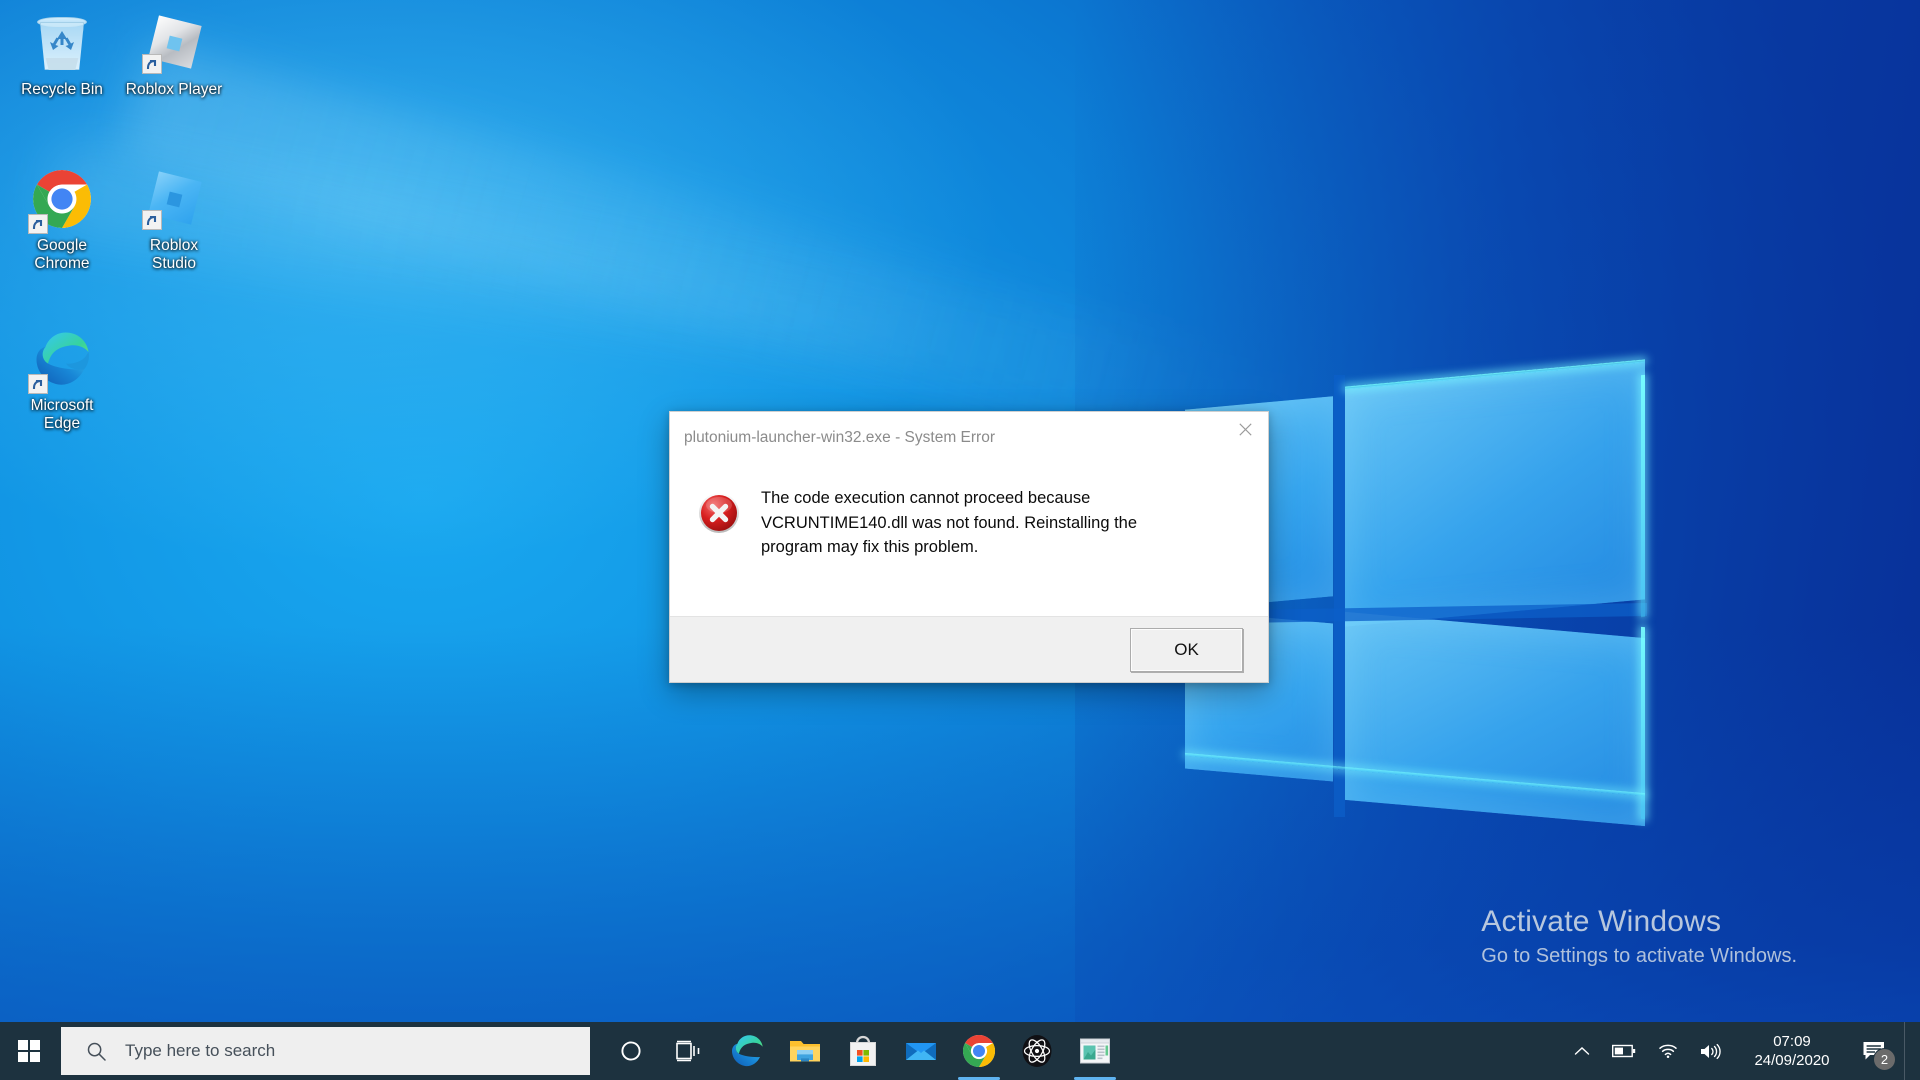  What do you see at coordinates (325, 1051) in the screenshot?
I see `search-input: Type here to search` at bounding box center [325, 1051].